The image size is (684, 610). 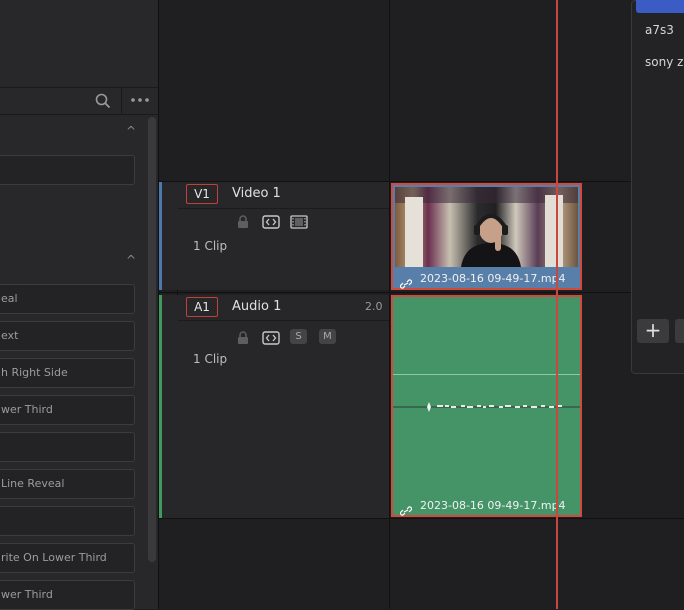 What do you see at coordinates (67, 299) in the screenshot?
I see `effect-item: eal` at bounding box center [67, 299].